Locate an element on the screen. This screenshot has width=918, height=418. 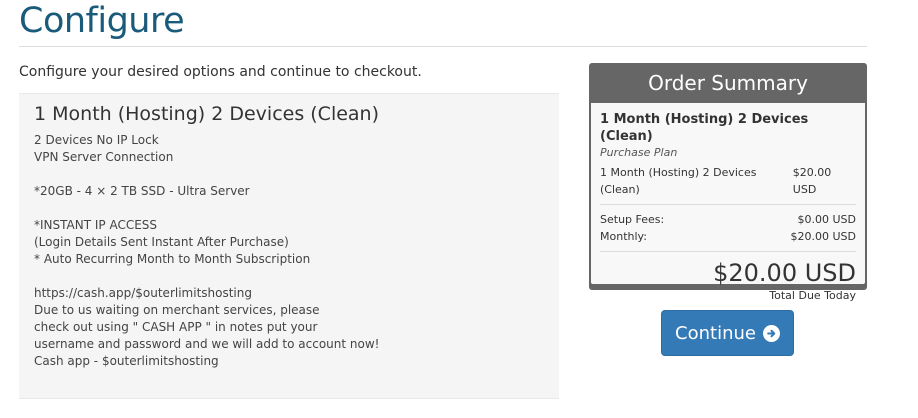
setup-fees-label: Setup Fees: is located at coordinates (632, 219).